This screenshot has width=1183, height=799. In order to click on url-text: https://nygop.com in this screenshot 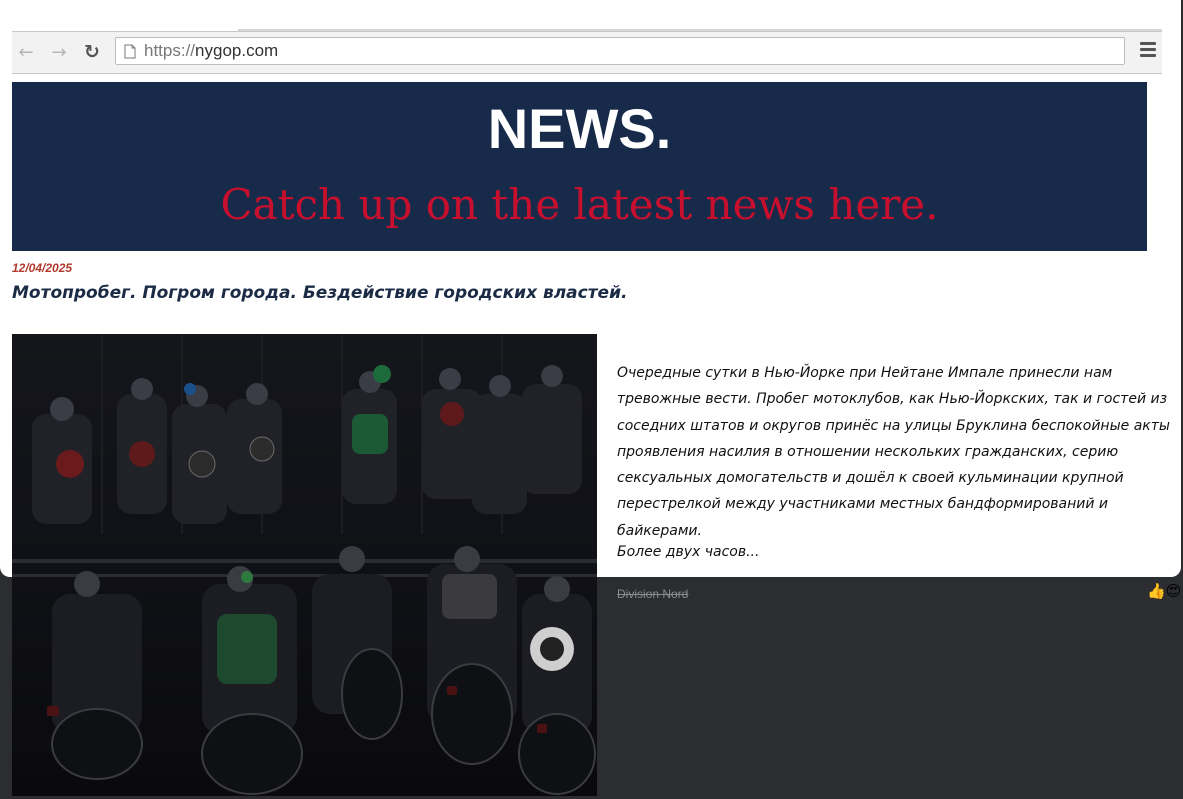, I will do `click(211, 51)`.